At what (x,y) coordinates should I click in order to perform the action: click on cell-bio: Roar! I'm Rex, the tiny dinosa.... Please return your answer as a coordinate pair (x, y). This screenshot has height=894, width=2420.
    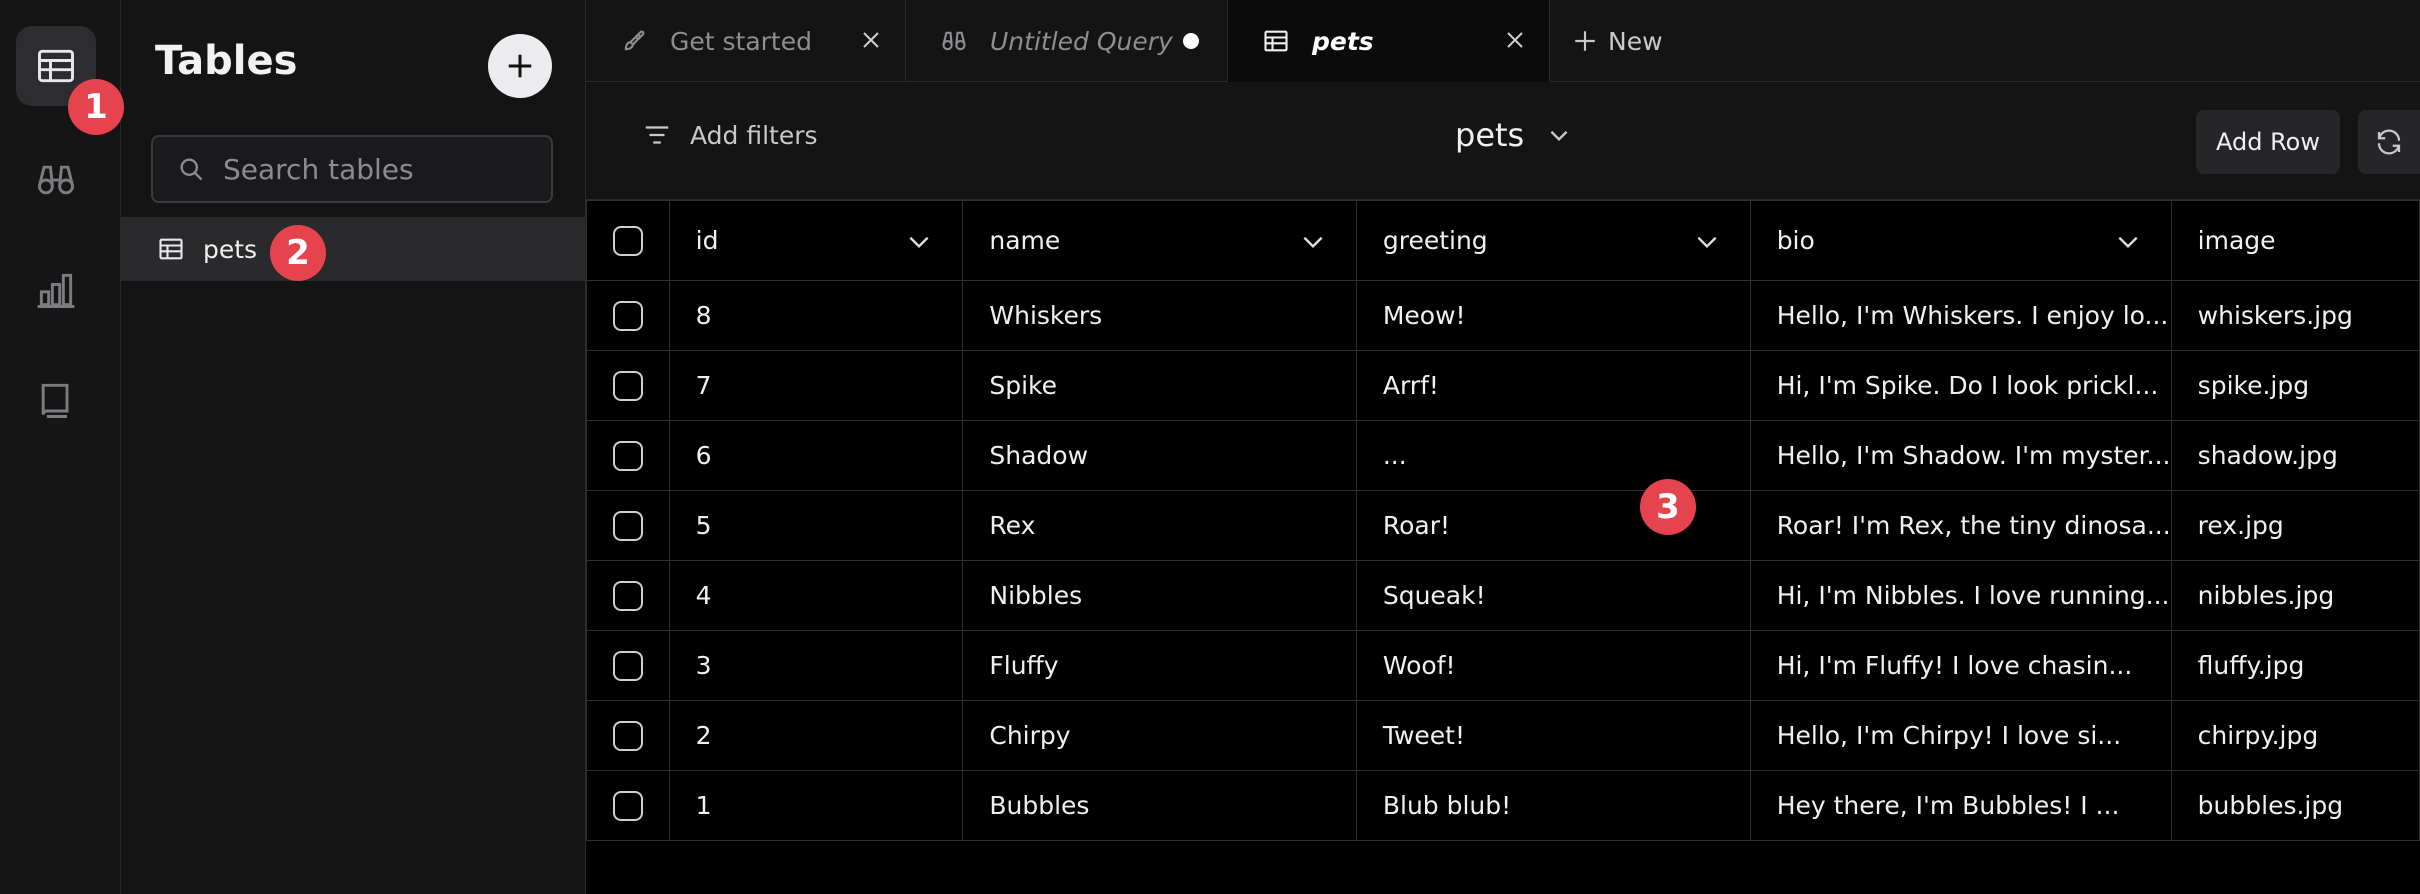
    Looking at the image, I should click on (1960, 525).